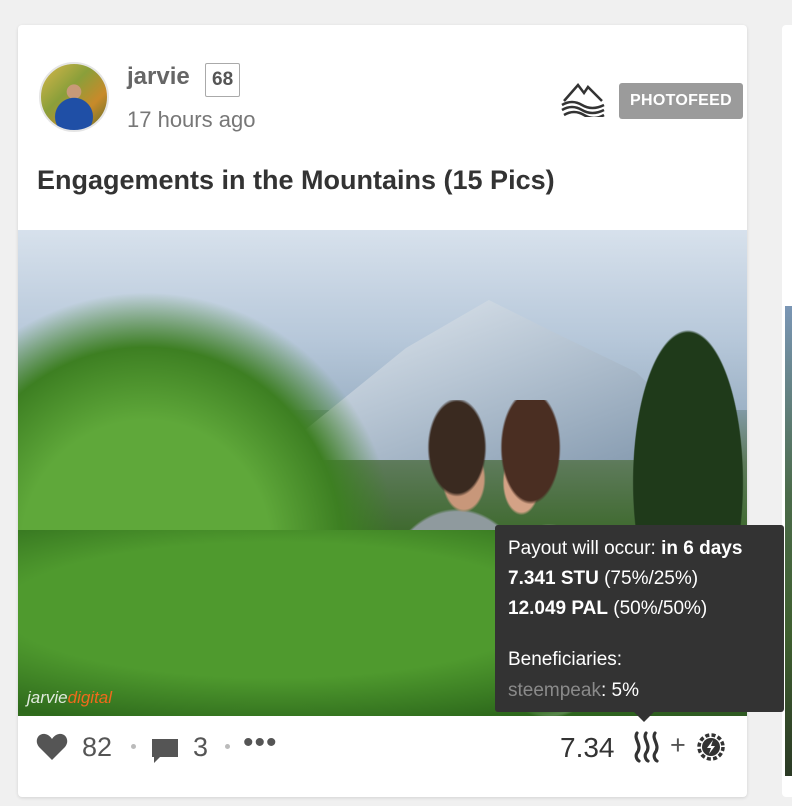  I want to click on gear-icon, so click(711, 747).